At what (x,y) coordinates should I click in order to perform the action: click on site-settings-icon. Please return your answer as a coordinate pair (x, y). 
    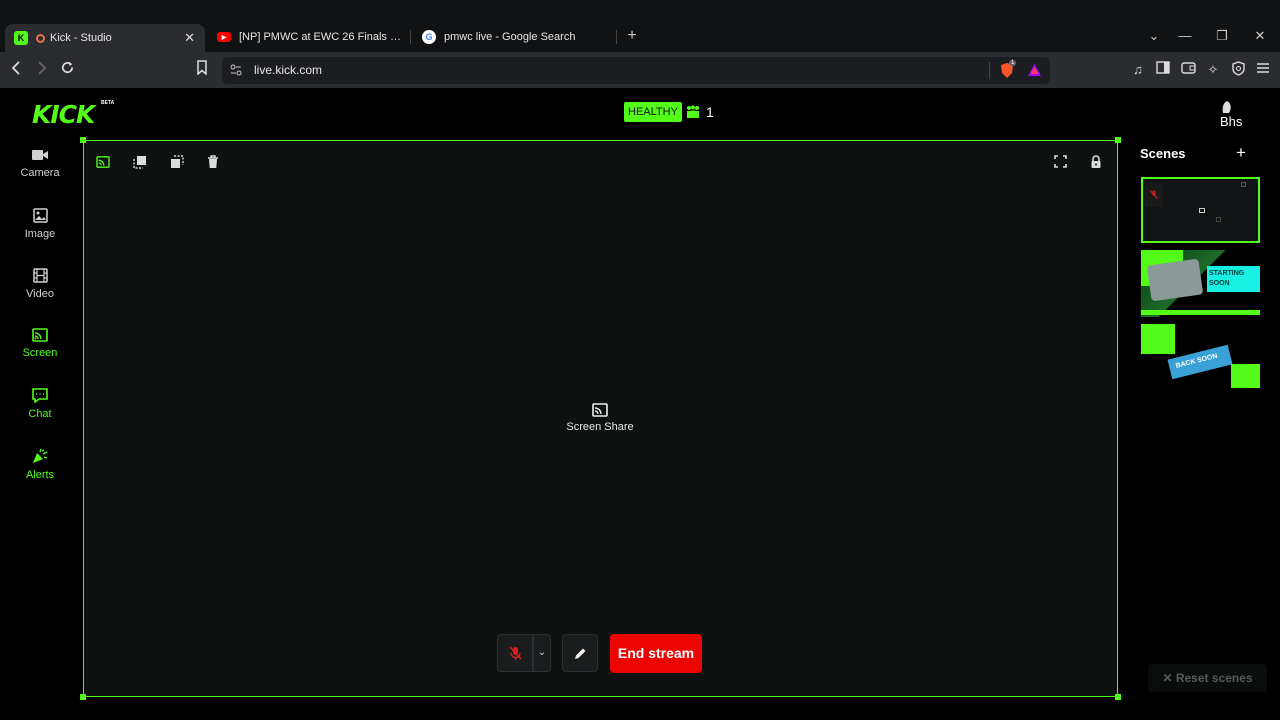
    Looking at the image, I should click on (236, 70).